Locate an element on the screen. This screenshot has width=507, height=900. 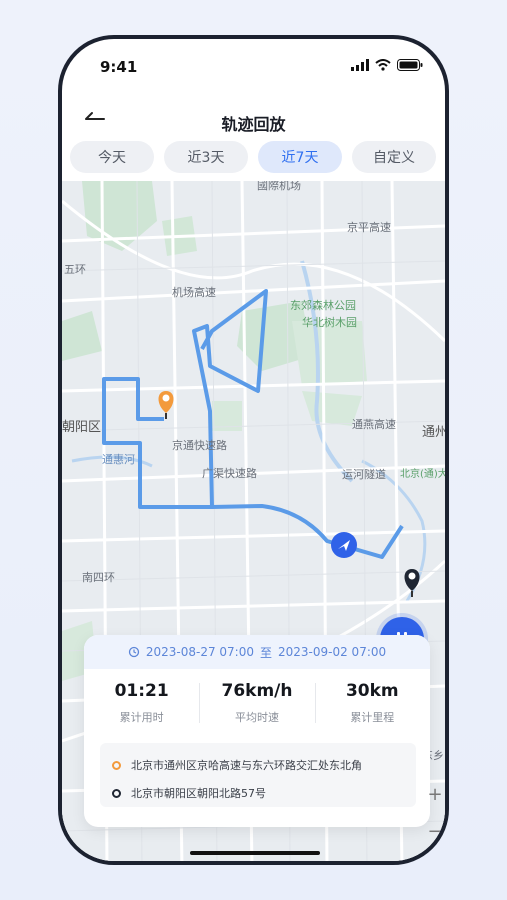
history-icon is located at coordinates (133, 652).